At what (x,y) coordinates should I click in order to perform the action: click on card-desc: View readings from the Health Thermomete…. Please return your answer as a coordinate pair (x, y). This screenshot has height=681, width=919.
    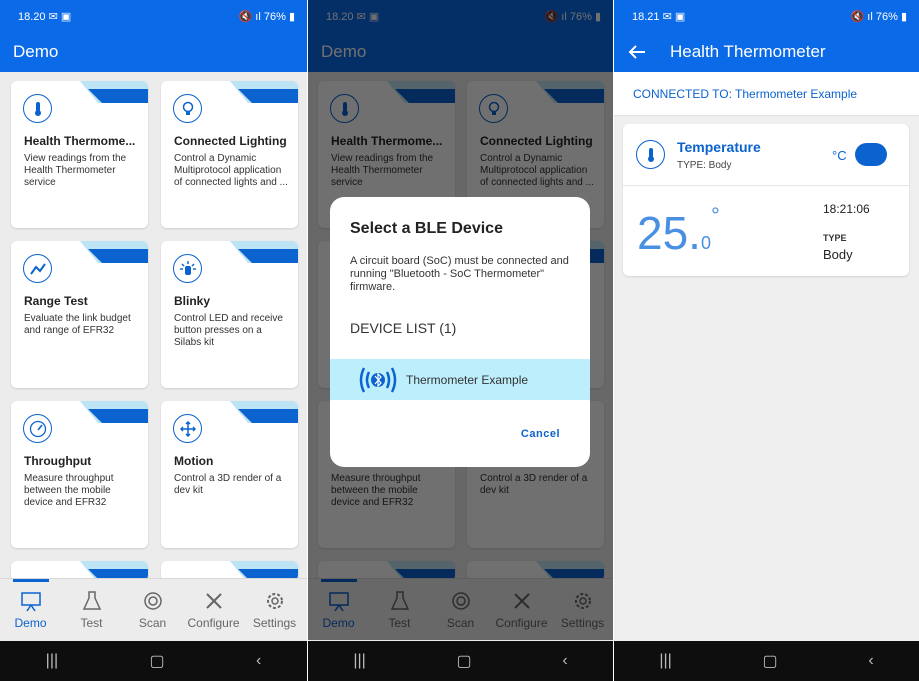
    Looking at the image, I should click on (75, 170).